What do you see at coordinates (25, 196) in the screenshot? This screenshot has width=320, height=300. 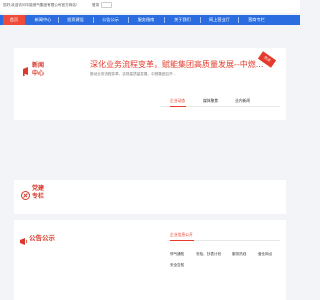 I see `party-emblem-icon` at bounding box center [25, 196].